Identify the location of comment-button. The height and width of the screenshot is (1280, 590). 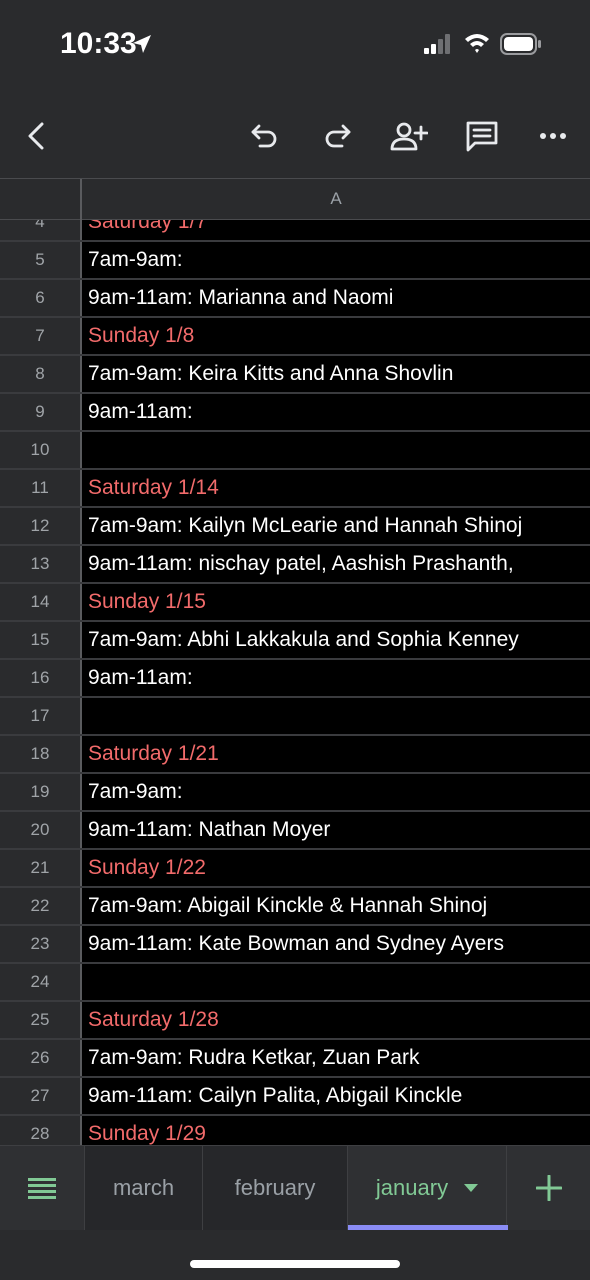
(482, 136).